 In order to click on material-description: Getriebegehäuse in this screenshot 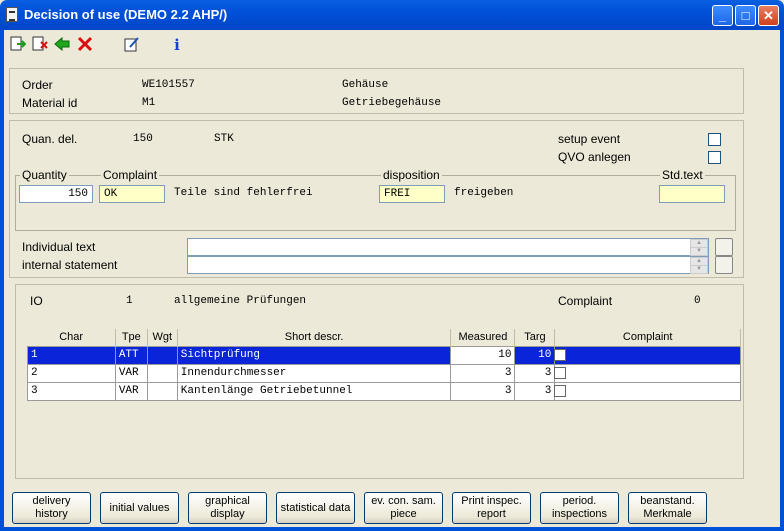, I will do `click(392, 103)`.